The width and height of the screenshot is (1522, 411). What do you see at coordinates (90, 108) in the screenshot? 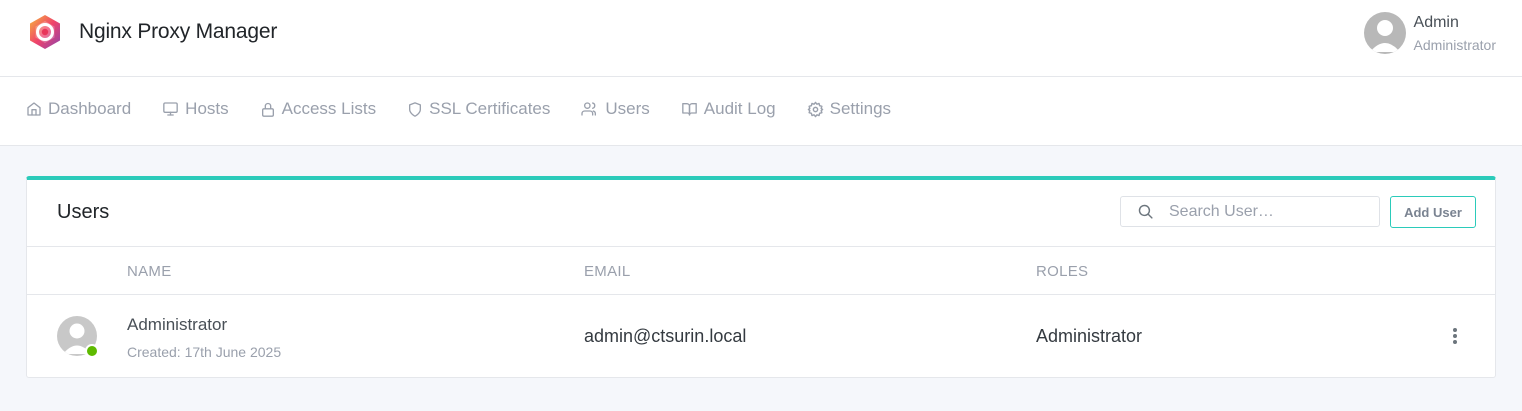
I see `nav-item-label: Dashboard` at bounding box center [90, 108].